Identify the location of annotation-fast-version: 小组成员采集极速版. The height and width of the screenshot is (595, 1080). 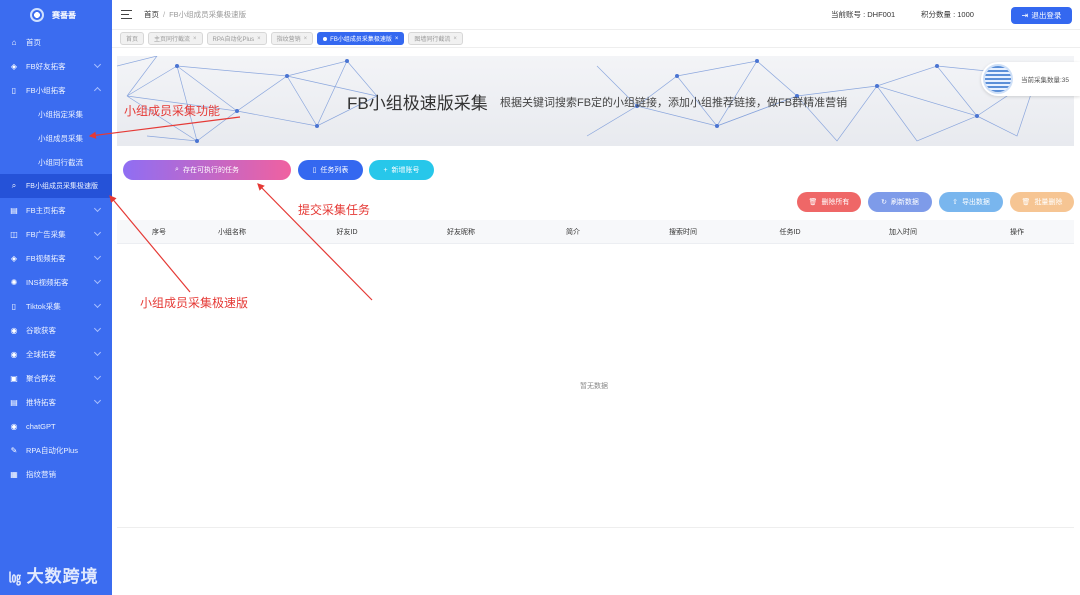
(194, 303).